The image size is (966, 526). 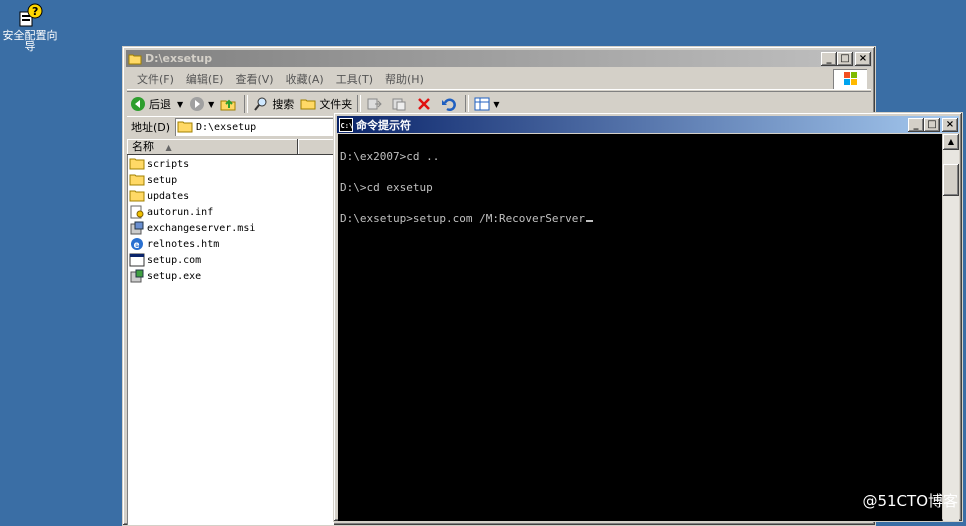 I want to click on address-value: D:\exsetup, so click(x=226, y=127).